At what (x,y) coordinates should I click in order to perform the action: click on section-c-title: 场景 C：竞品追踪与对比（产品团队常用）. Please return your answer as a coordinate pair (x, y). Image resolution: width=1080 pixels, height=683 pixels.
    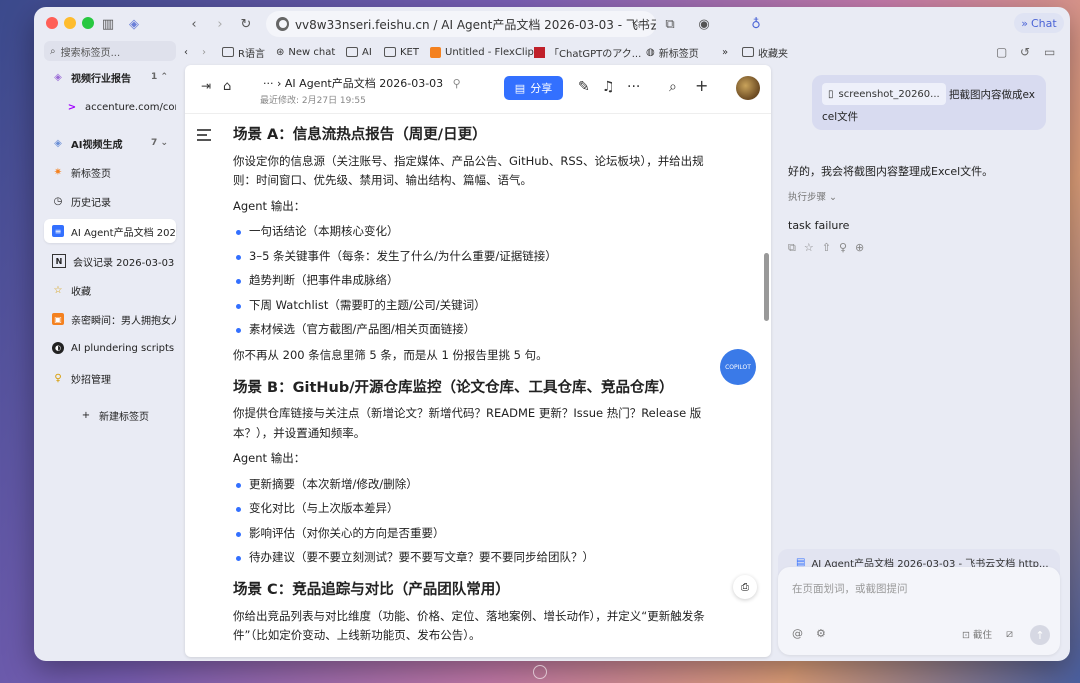
    Looking at the image, I should click on (371, 590).